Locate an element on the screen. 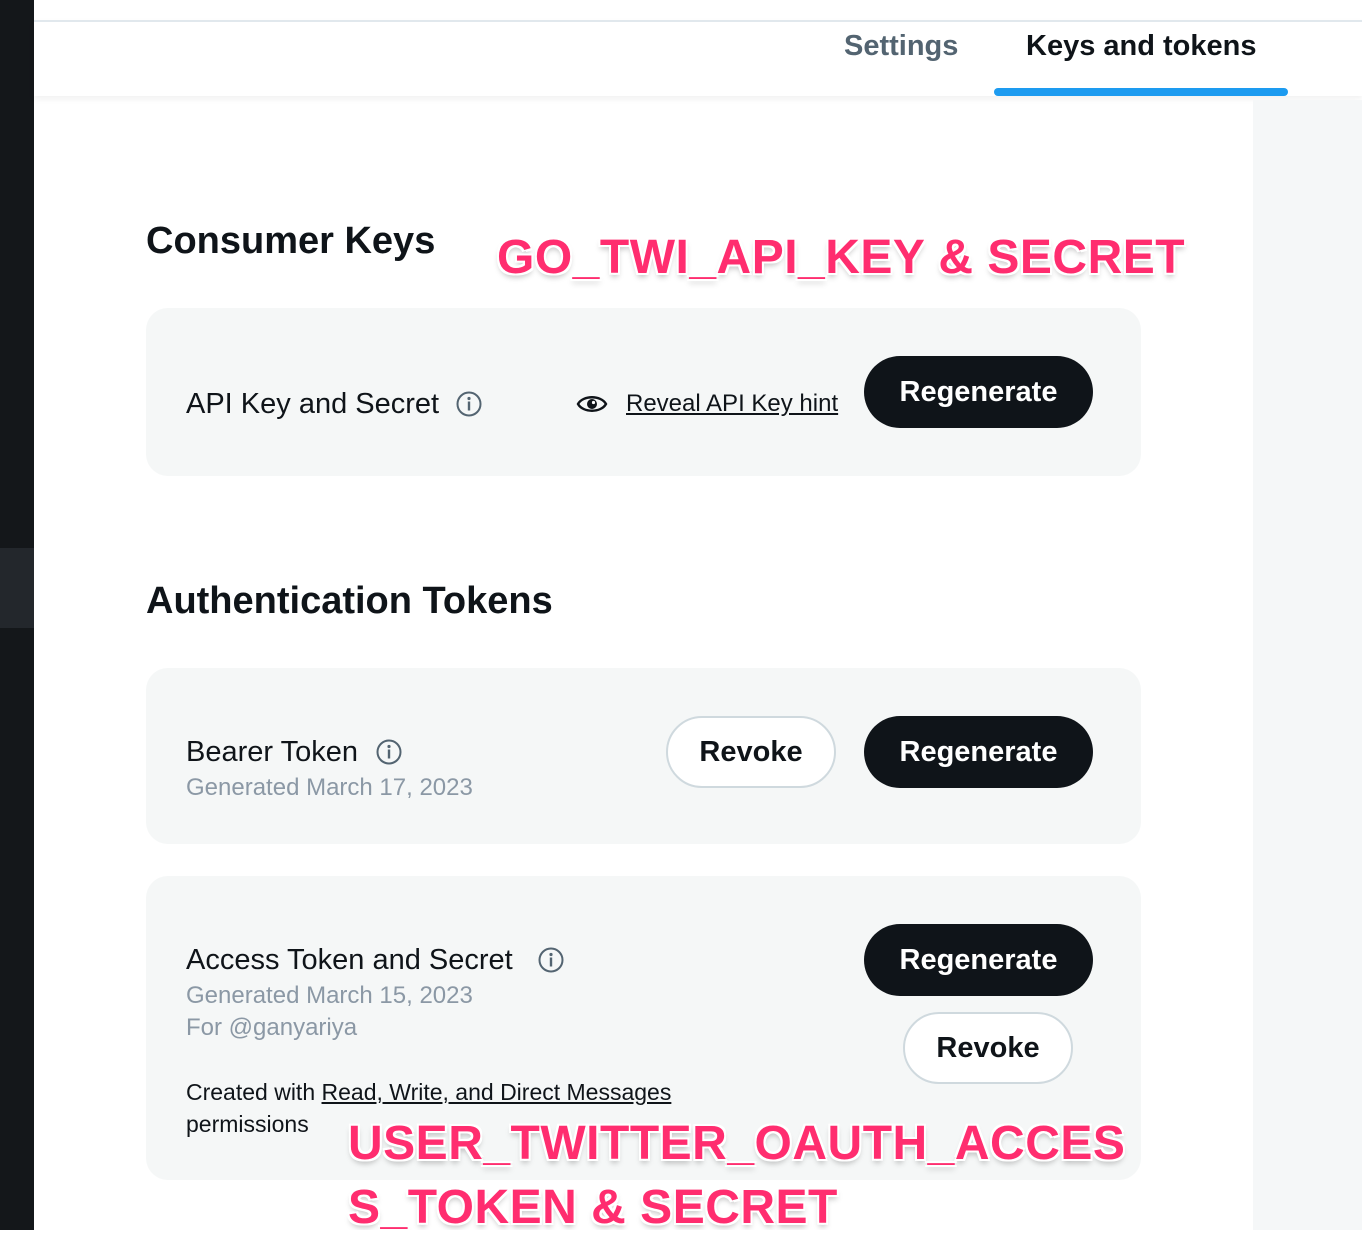 The image size is (1362, 1250). active-tab-indicator is located at coordinates (1141, 92).